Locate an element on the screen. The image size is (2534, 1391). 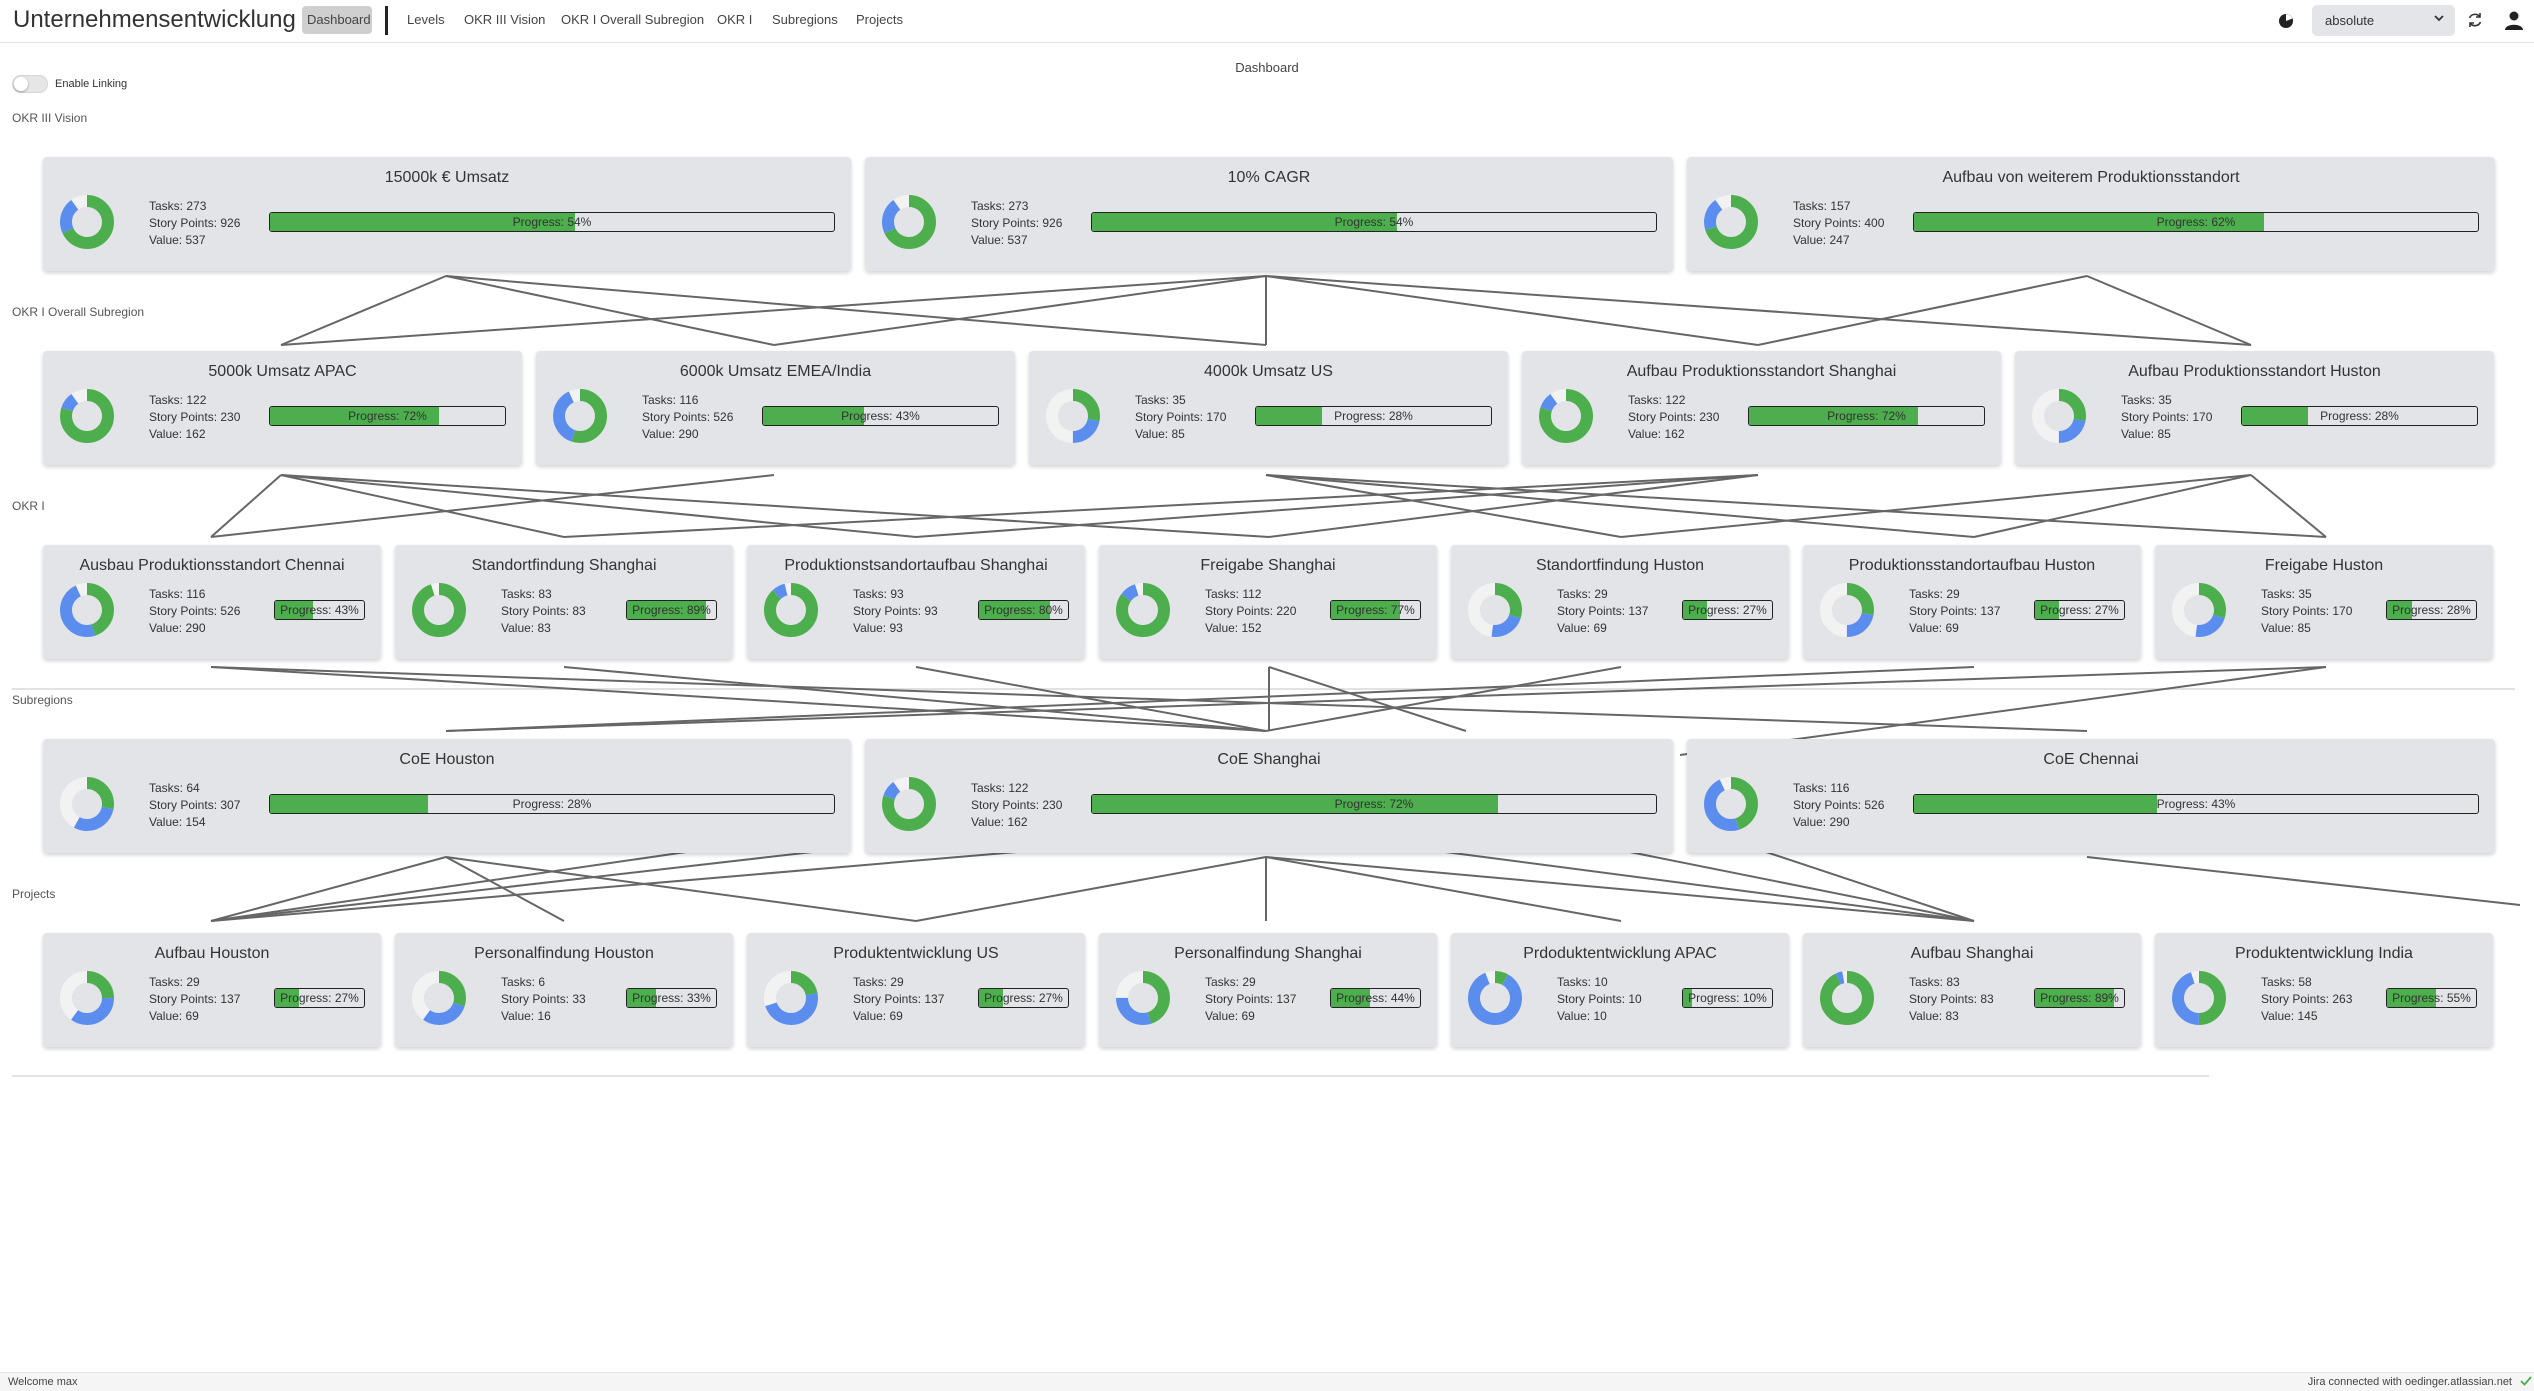
card-title: Standortfindung Shanghai is located at coordinates (564, 565).